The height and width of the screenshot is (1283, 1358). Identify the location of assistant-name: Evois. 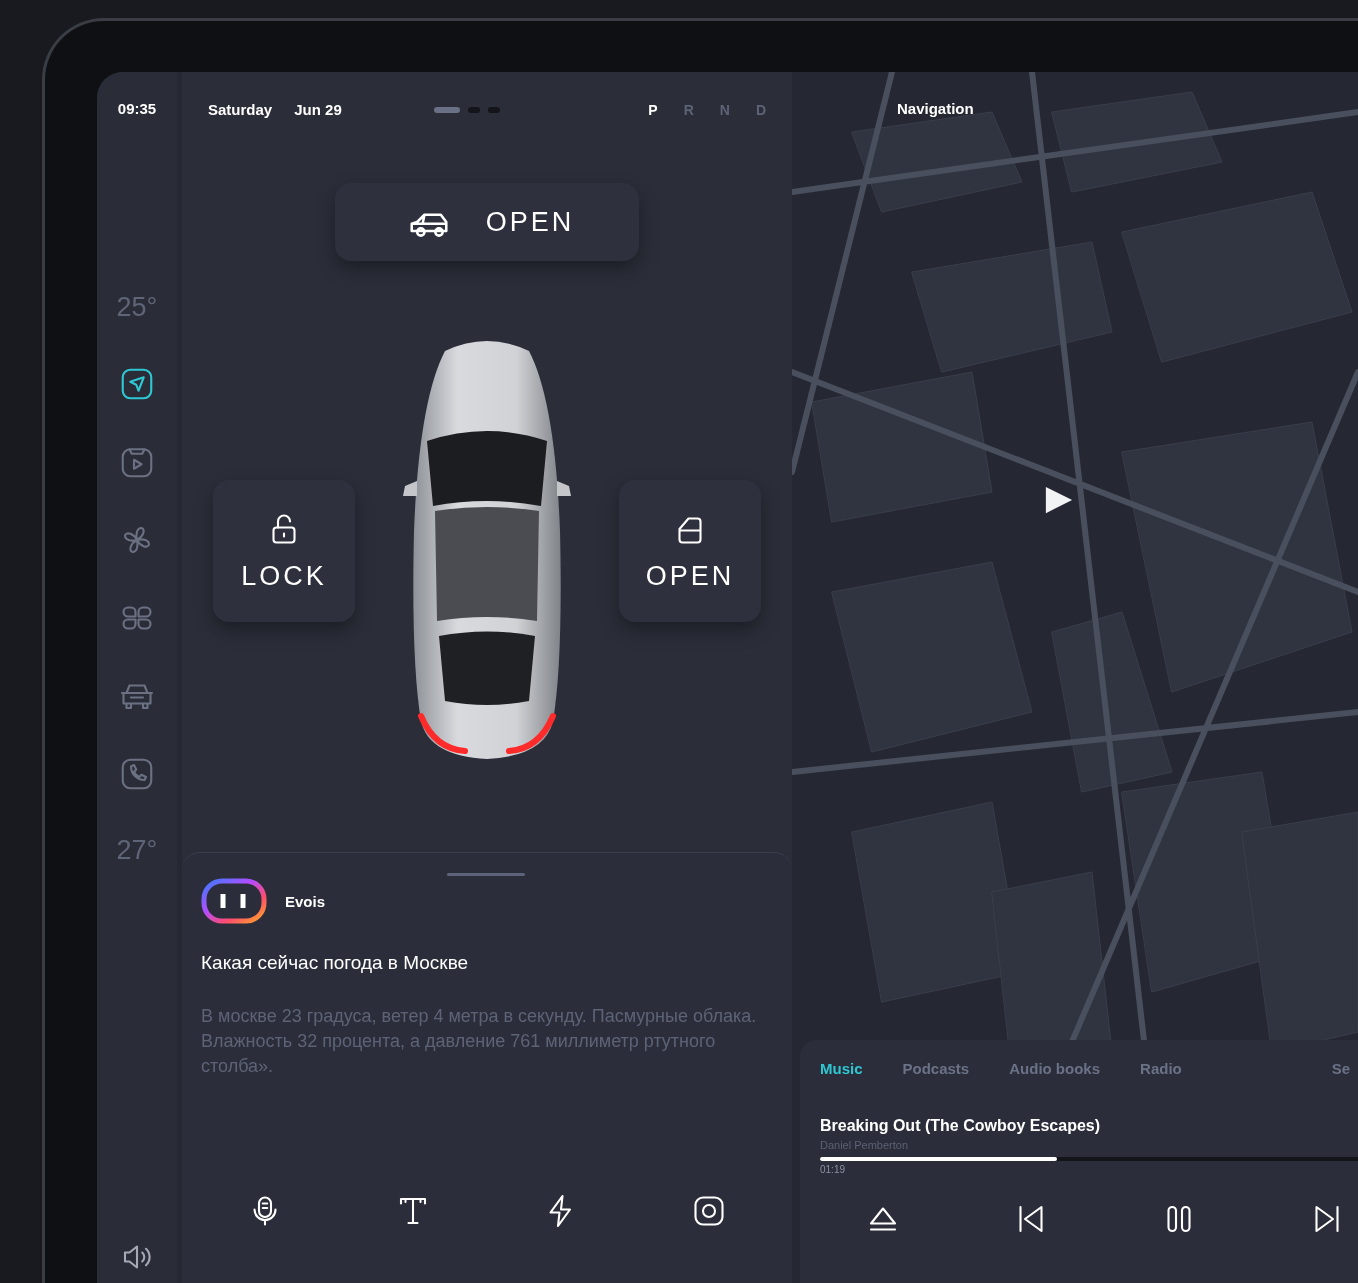
(305, 901).